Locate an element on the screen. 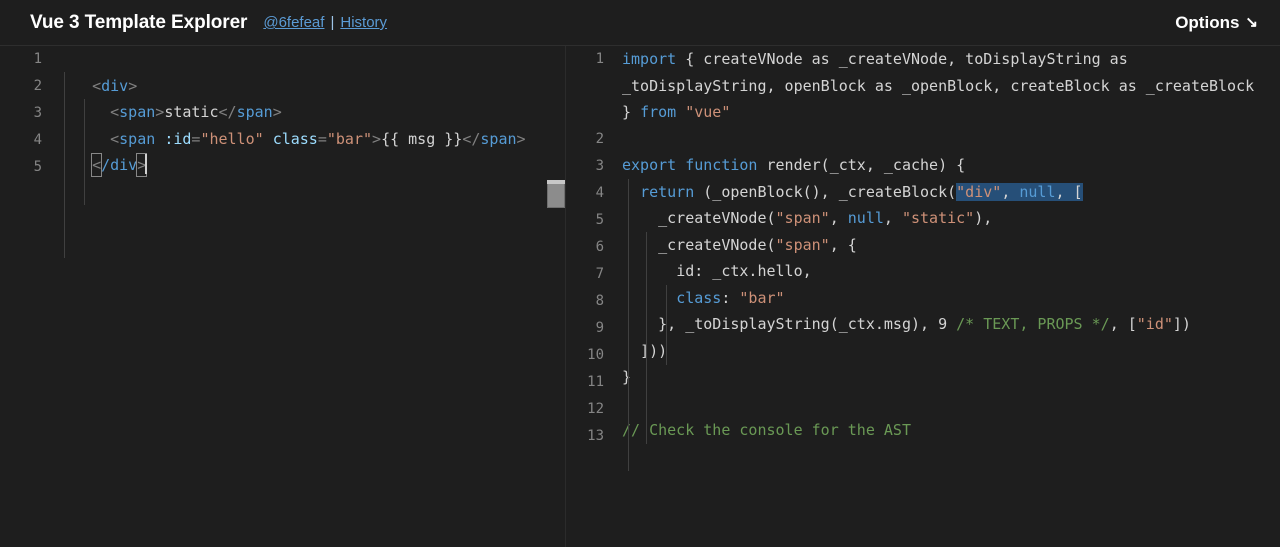  code-token: static is located at coordinates (191, 112).